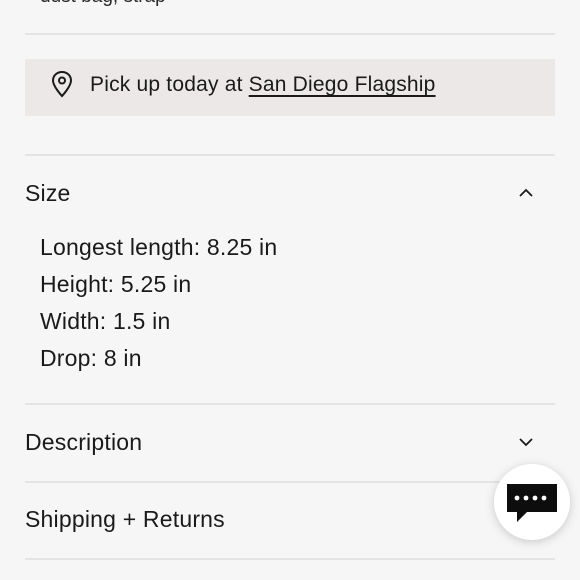 This screenshot has height=580, width=580. I want to click on chevron-up-icon, so click(526, 193).